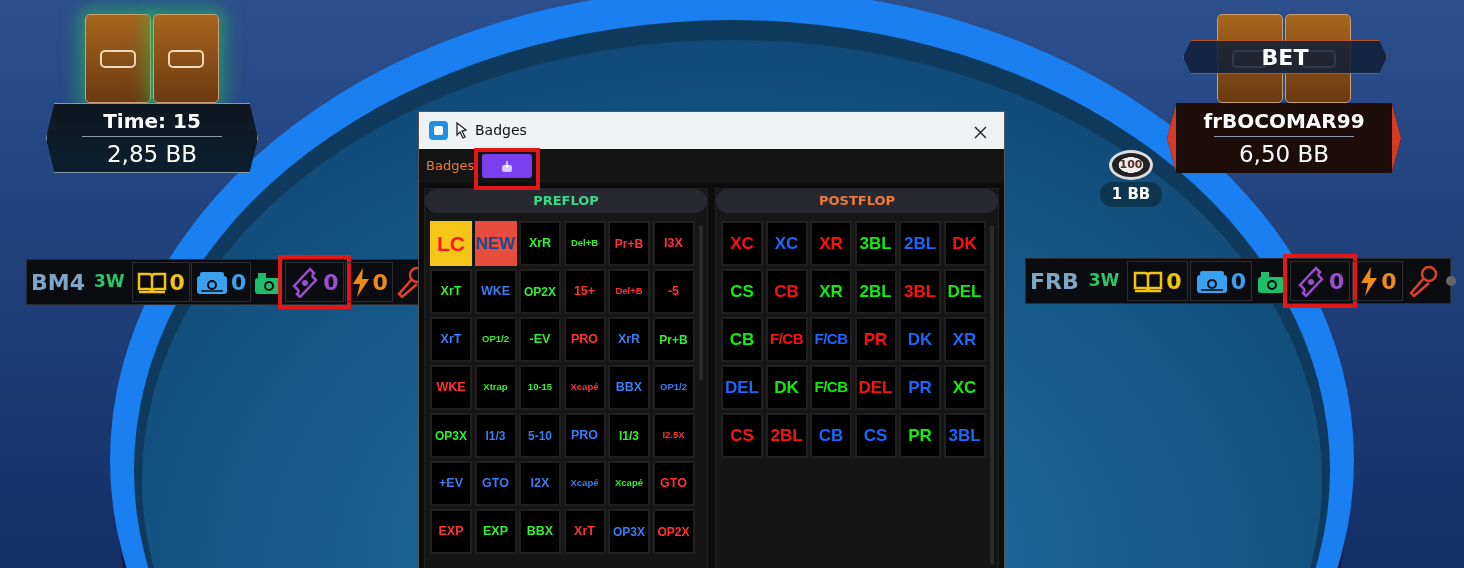  Describe the element at coordinates (450, 166) in the screenshot. I see `toolbar-label: Badges` at that location.